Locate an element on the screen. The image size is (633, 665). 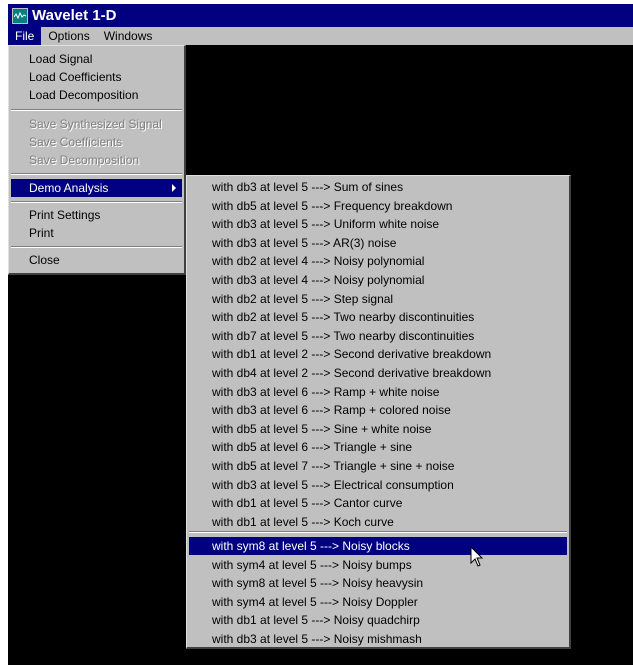
menu-item-print: Print is located at coordinates (96, 233).